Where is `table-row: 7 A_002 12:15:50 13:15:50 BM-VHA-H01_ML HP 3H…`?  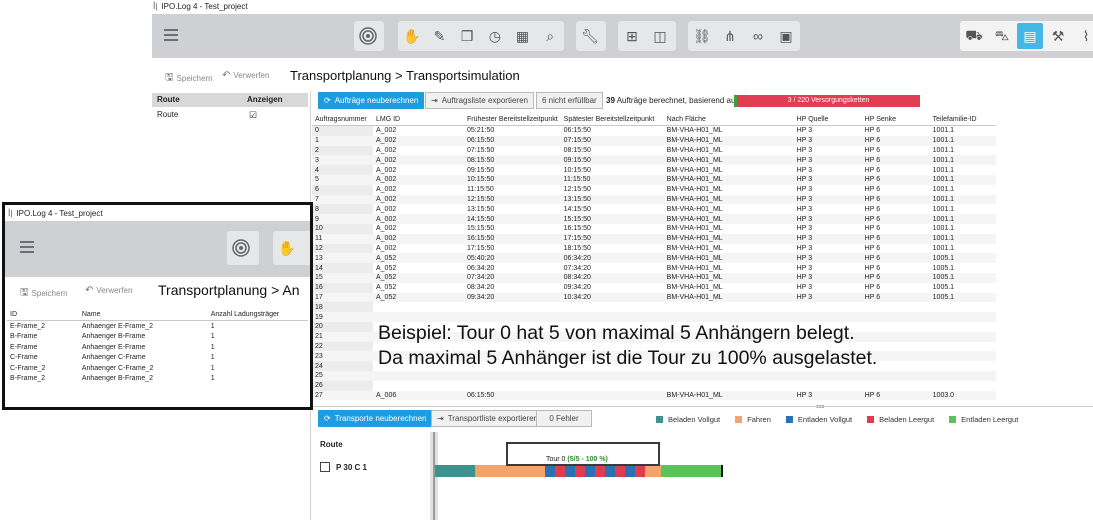 table-row: 7 A_002 12:15:50 13:15:50 BM-VHA-H01_ML HP 3H… is located at coordinates (654, 199).